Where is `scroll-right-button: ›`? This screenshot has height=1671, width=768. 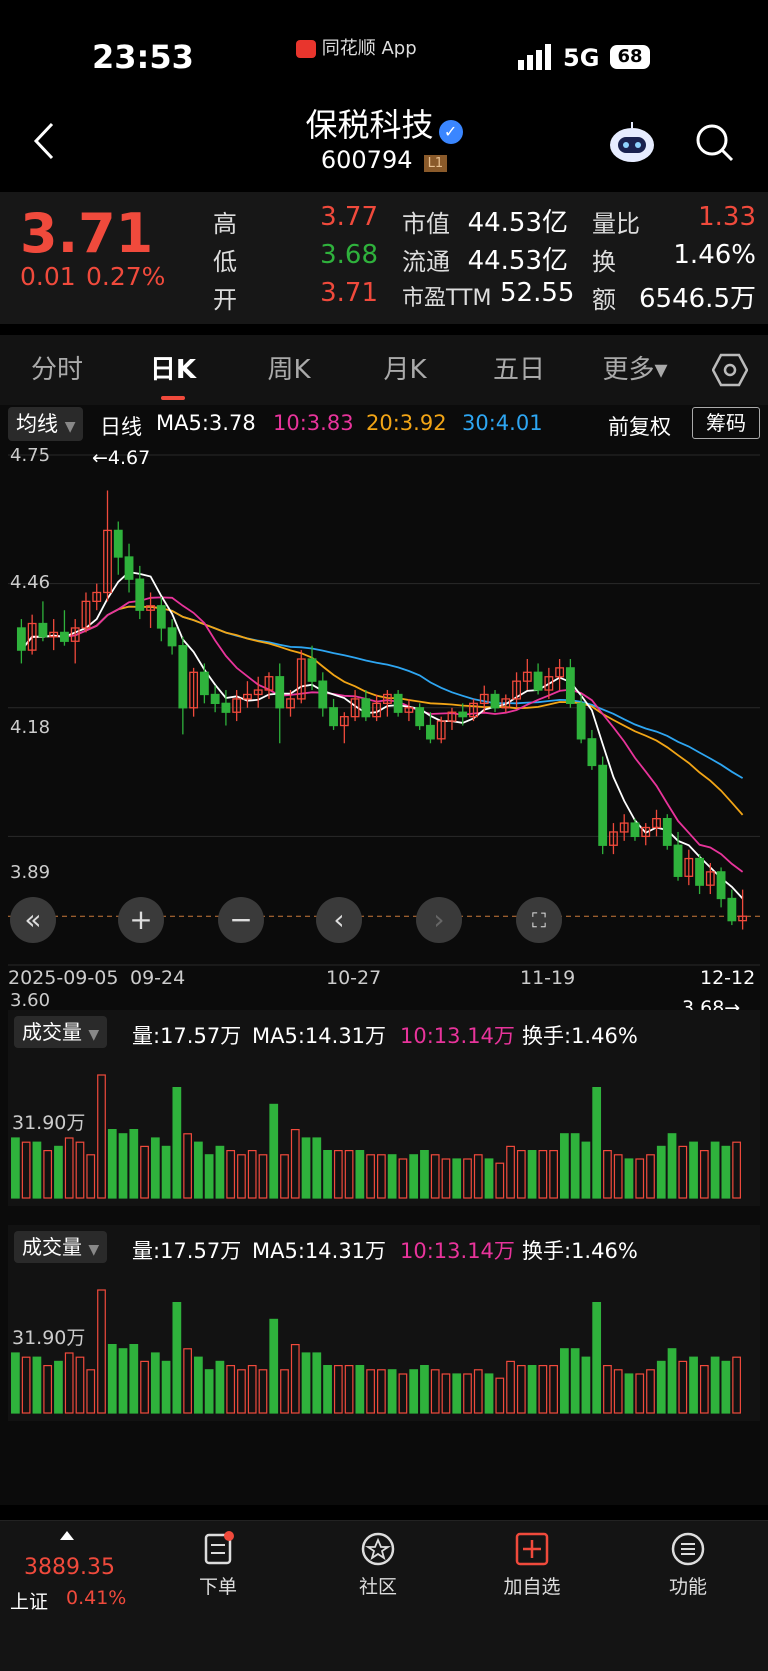
scroll-right-button: › is located at coordinates (439, 920).